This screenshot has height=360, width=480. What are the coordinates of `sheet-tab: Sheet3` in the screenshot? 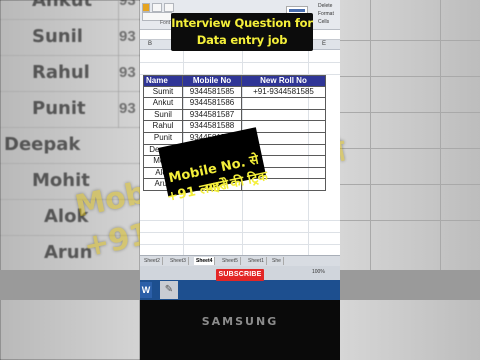 It's located at (178, 261).